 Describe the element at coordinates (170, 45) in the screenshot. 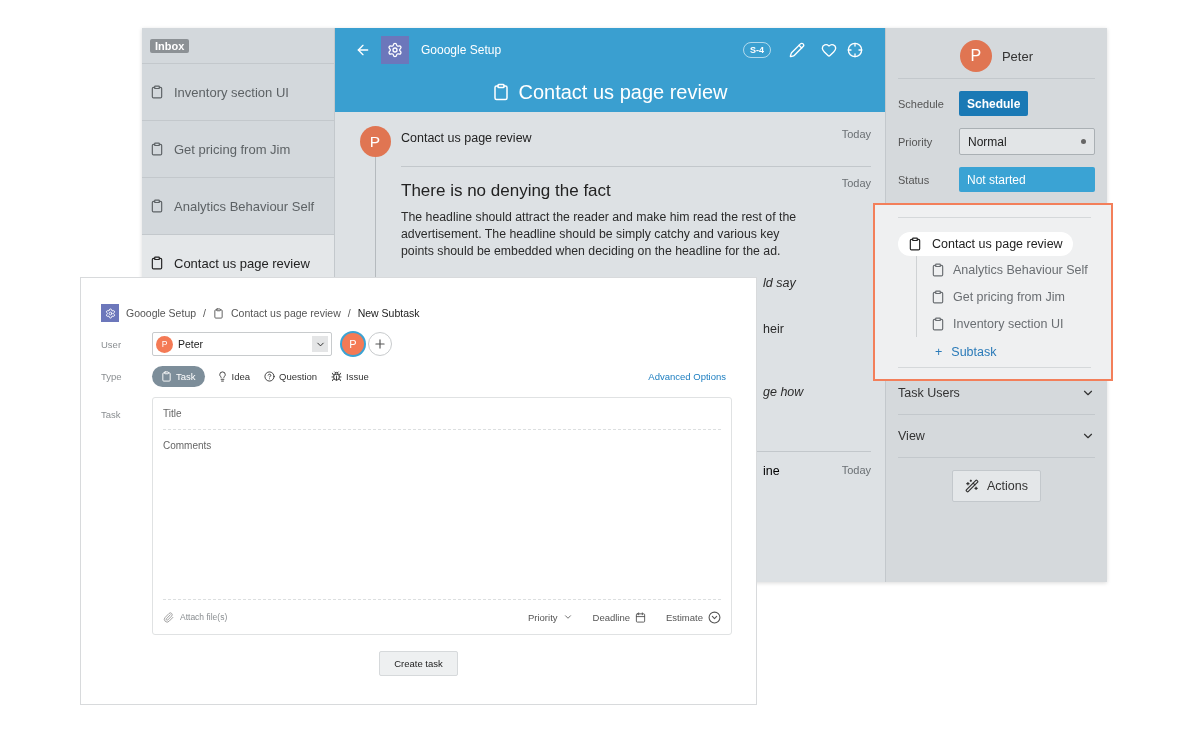

I see `inbox-badge: Inbox` at that location.